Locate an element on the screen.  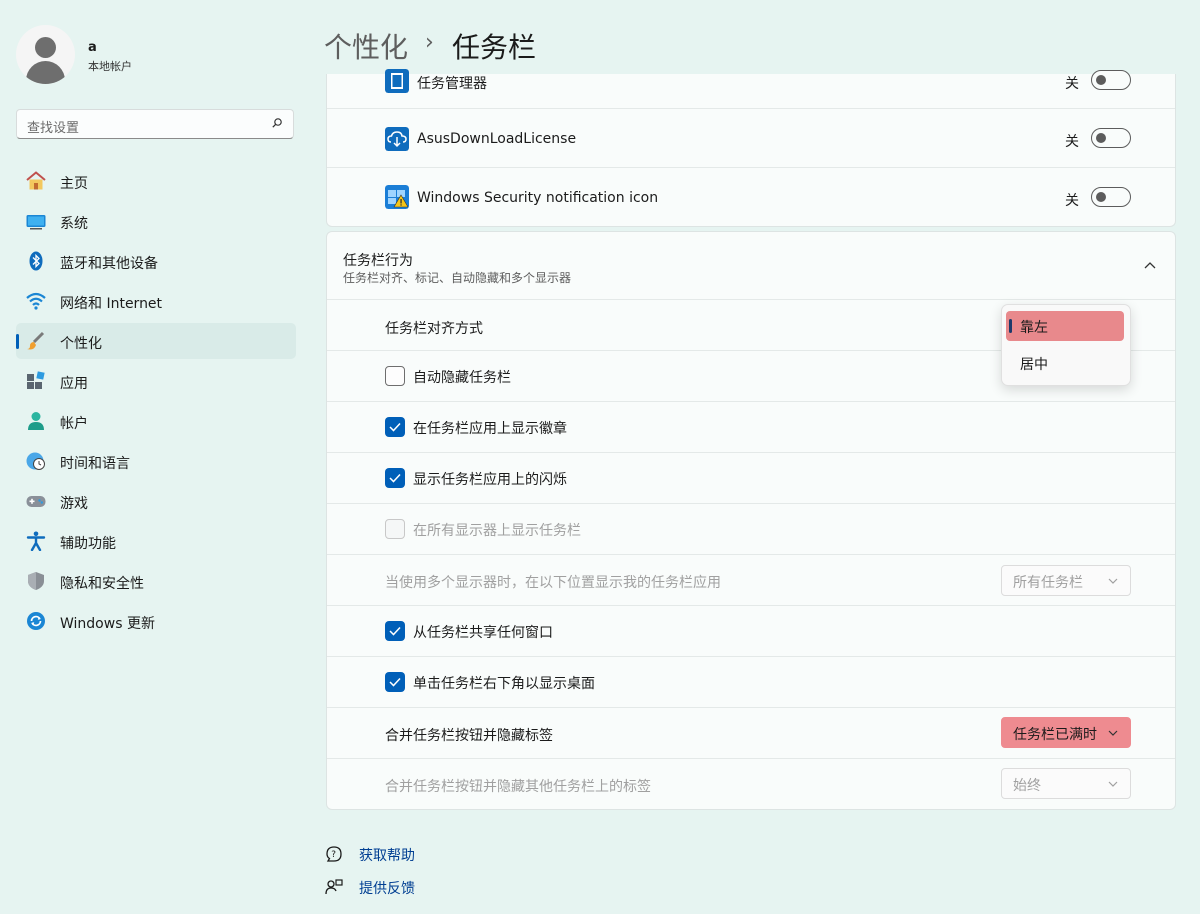
tray-icon-label: 任务管理器 is located at coordinates (452, 84).